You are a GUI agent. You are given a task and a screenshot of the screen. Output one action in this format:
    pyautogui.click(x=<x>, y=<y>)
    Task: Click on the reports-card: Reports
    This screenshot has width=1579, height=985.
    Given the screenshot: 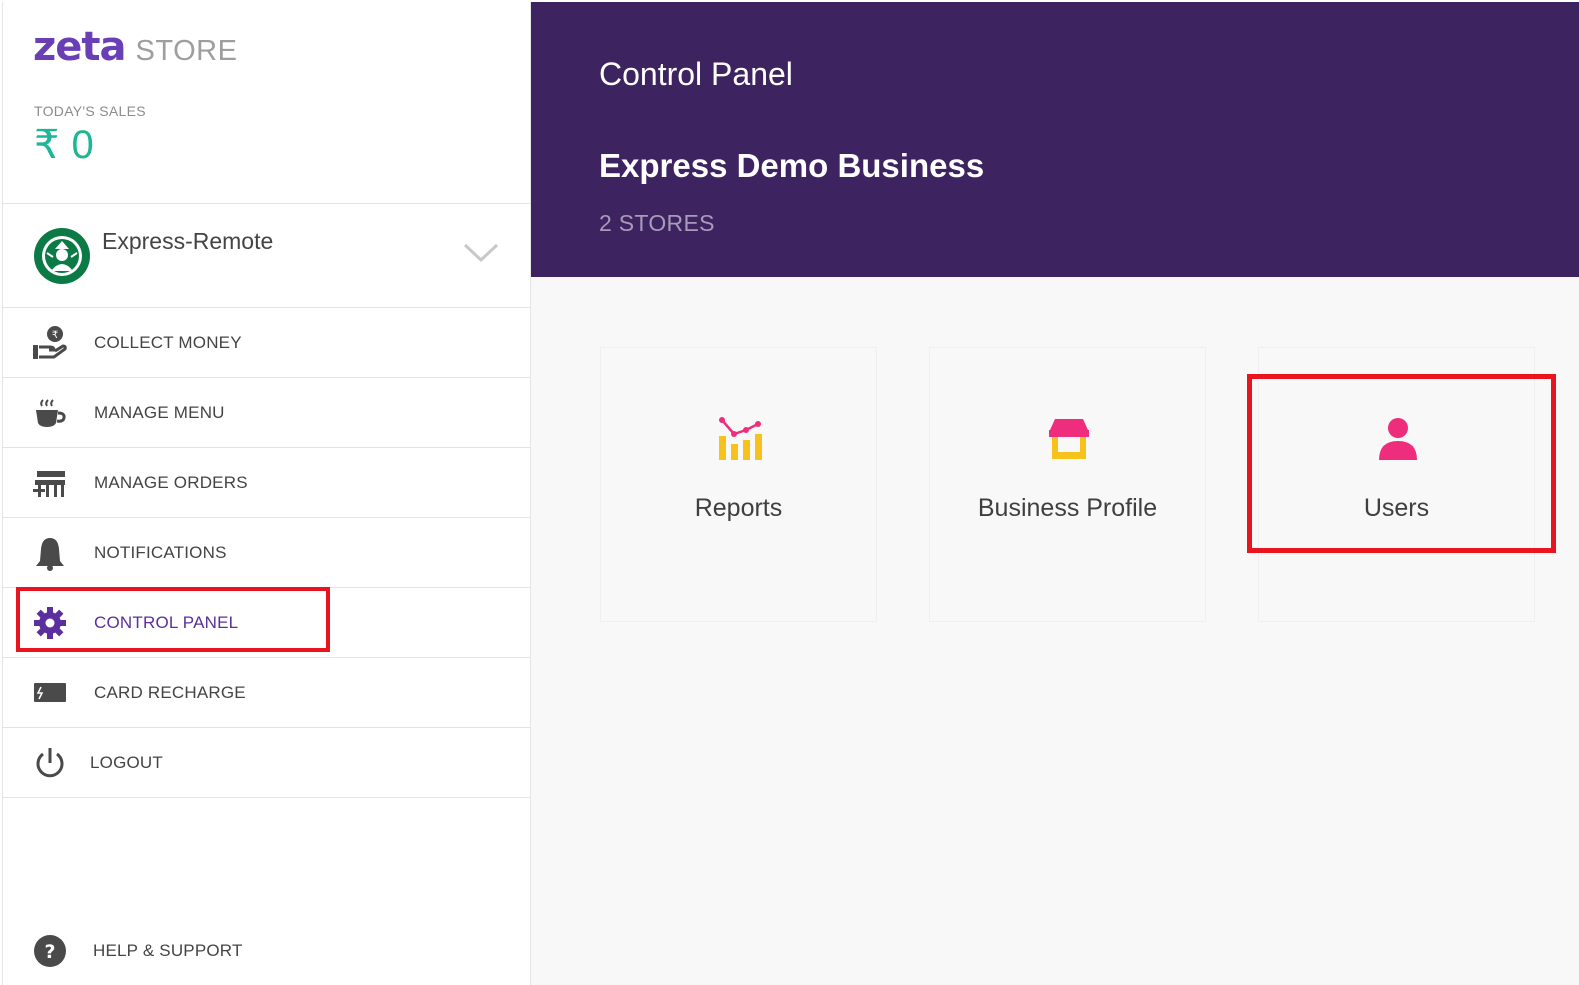 What is the action you would take?
    pyautogui.click(x=738, y=484)
    